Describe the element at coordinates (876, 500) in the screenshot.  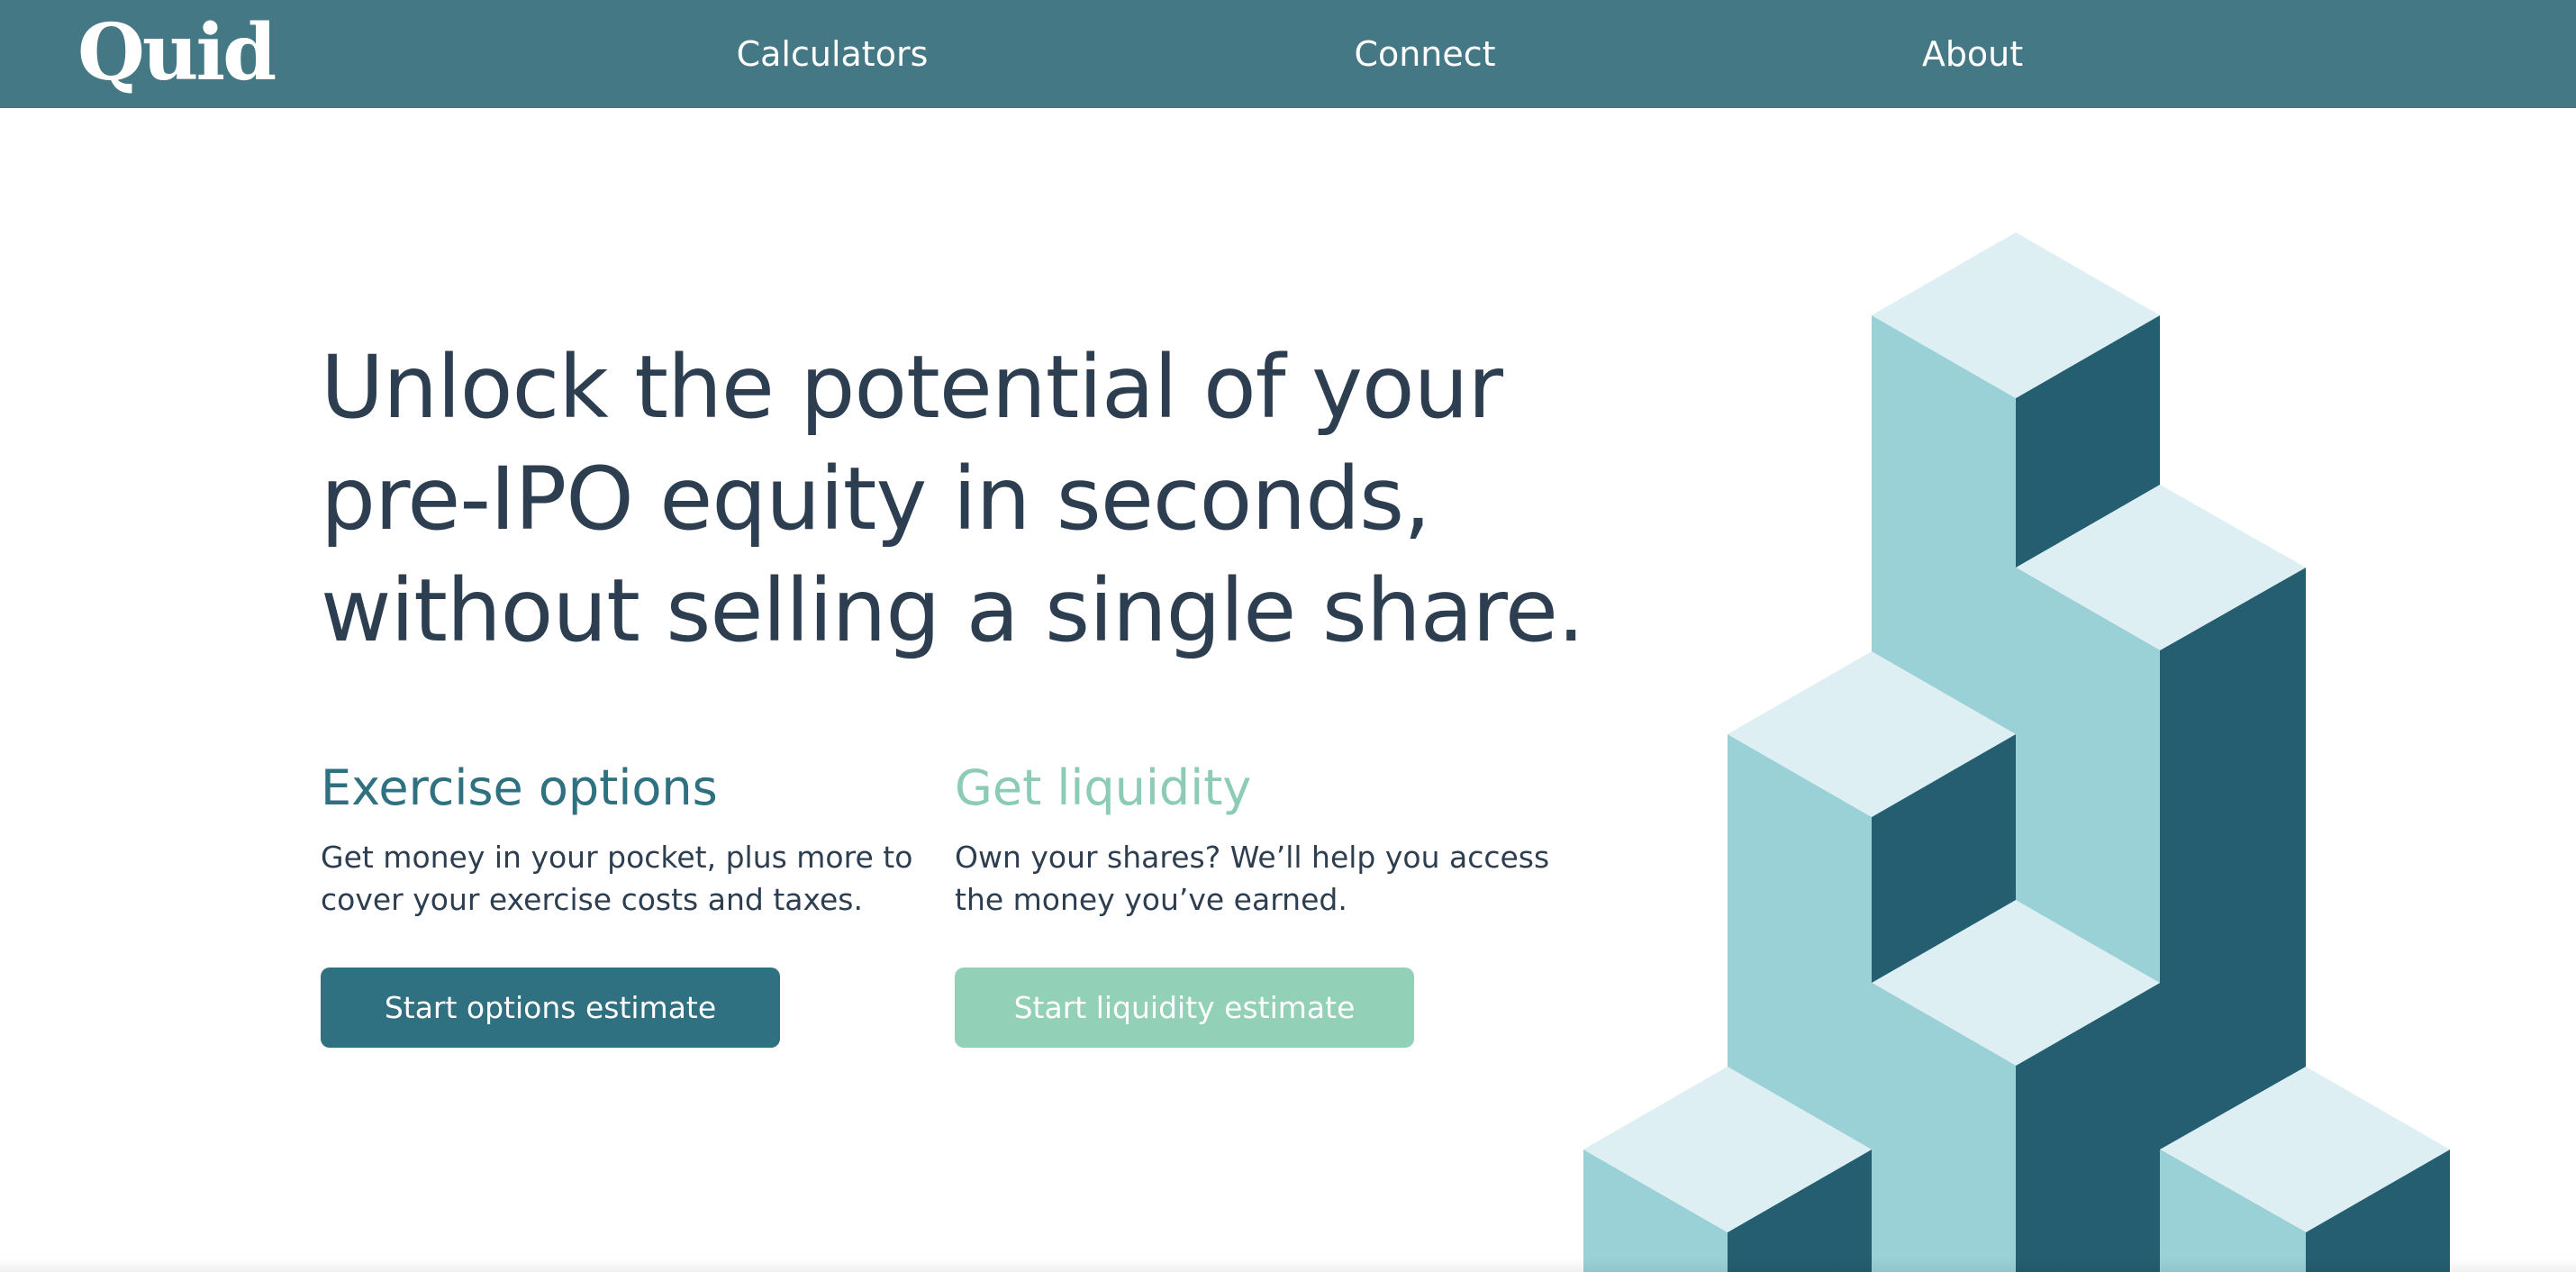
I see `hero-headline-line-2: pre-IPO equity in seconds,` at that location.